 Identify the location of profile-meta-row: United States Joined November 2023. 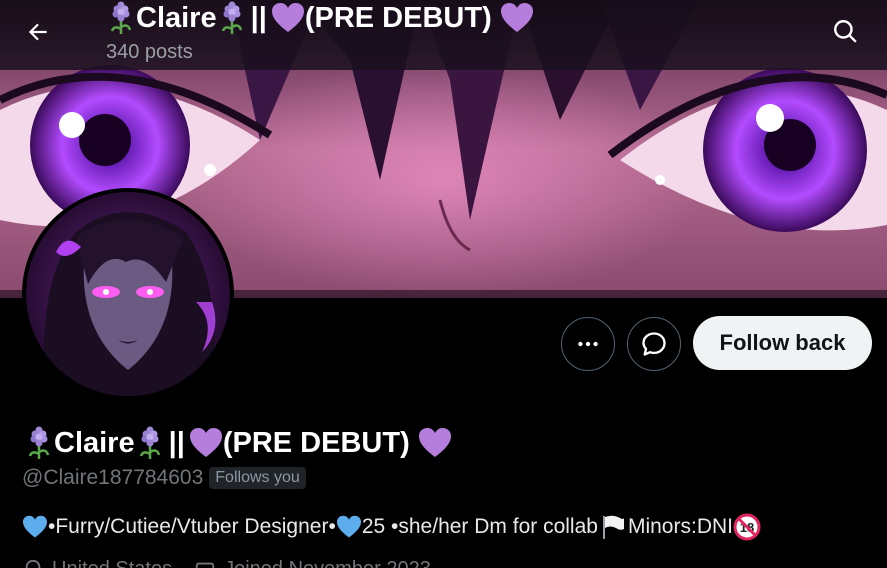
(226, 563).